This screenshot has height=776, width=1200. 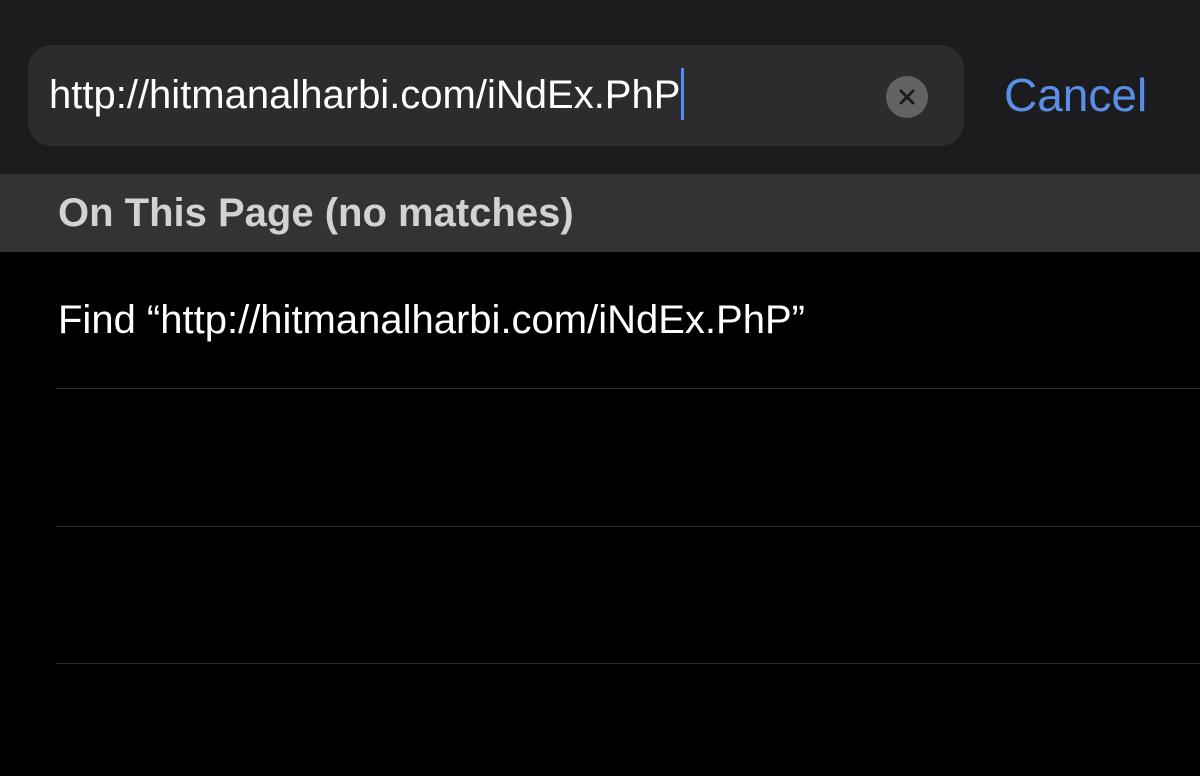 What do you see at coordinates (1075, 95) in the screenshot?
I see `cancel-button: Cancel` at bounding box center [1075, 95].